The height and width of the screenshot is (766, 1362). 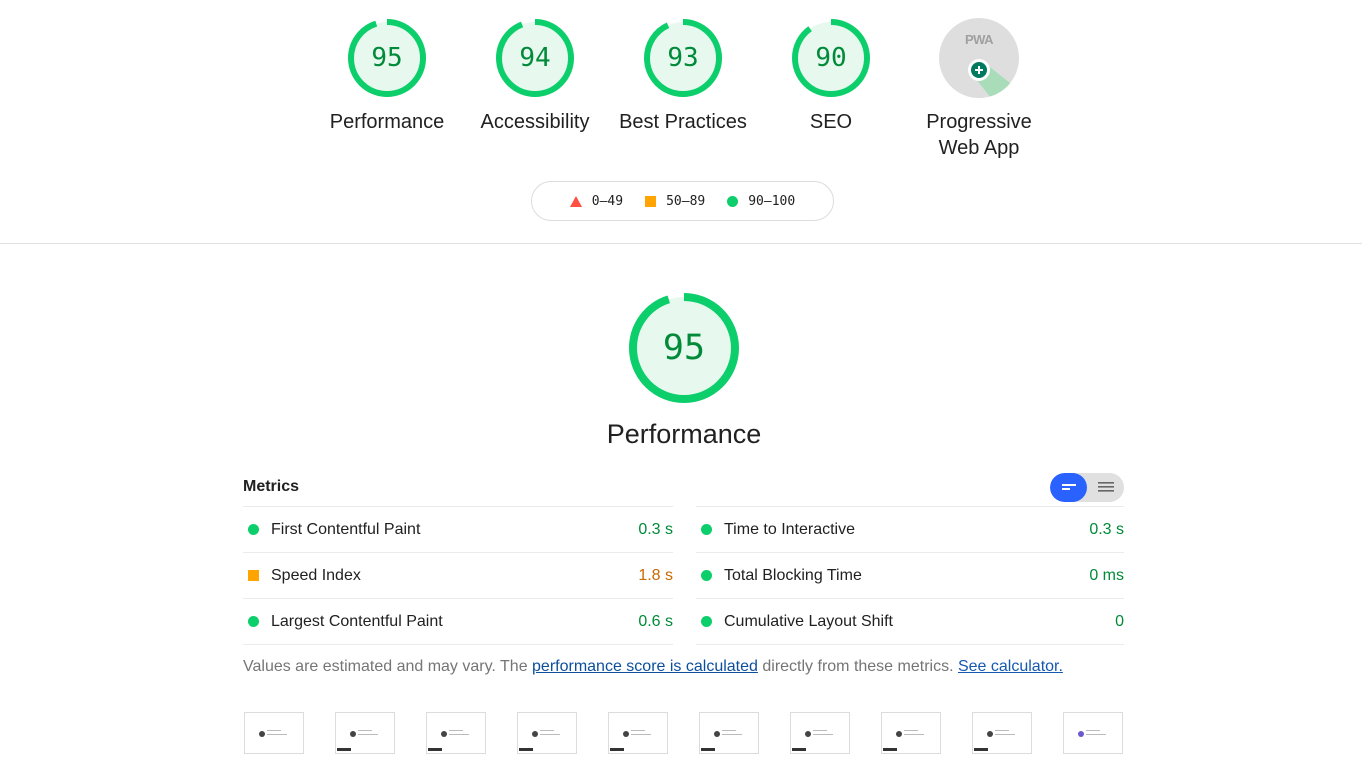 I want to click on metric-time-to-interactive: Time to Interactive 0.3 s, so click(x=910, y=529).